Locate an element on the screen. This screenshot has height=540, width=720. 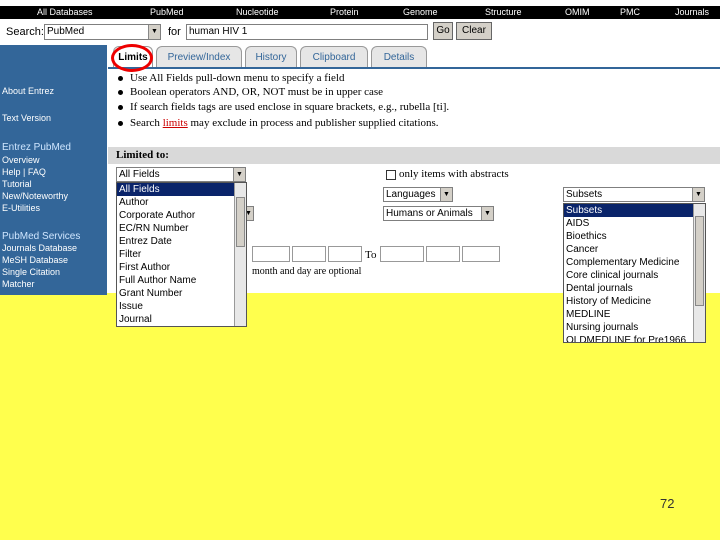
nav-omim: OMIM is located at coordinates (577, 12).